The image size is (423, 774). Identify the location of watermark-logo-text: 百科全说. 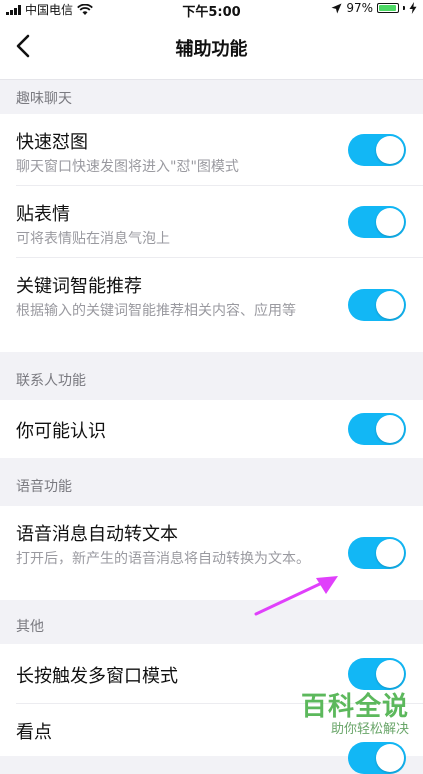
(354, 707).